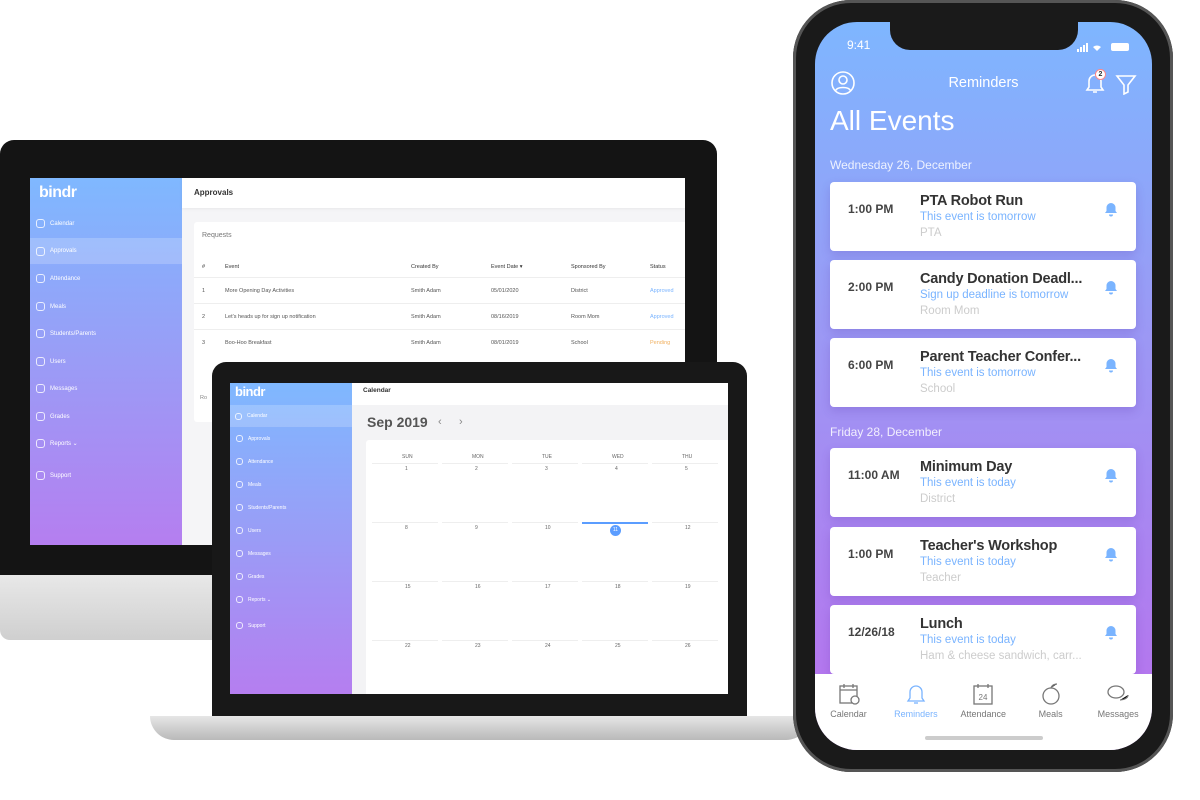 This screenshot has width=1200, height=800. Describe the element at coordinates (204, 343) in the screenshot. I see `table-cell: 3` at that location.